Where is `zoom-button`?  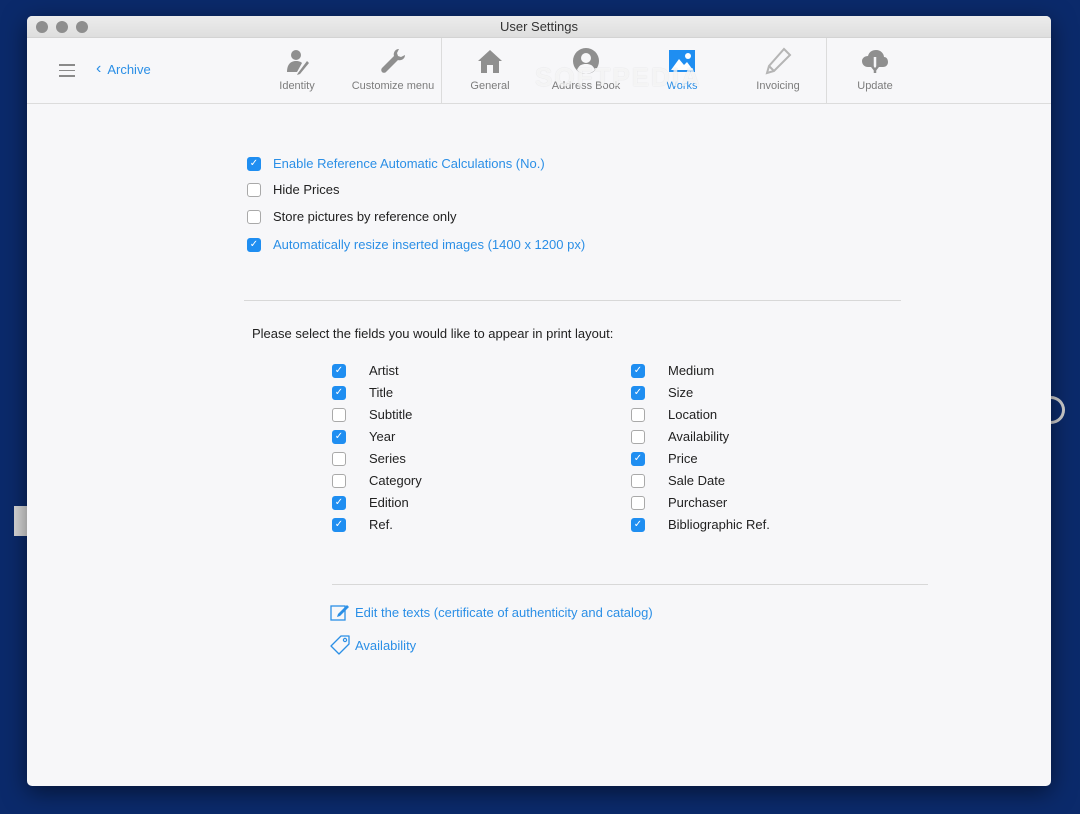
zoom-button is located at coordinates (82, 27).